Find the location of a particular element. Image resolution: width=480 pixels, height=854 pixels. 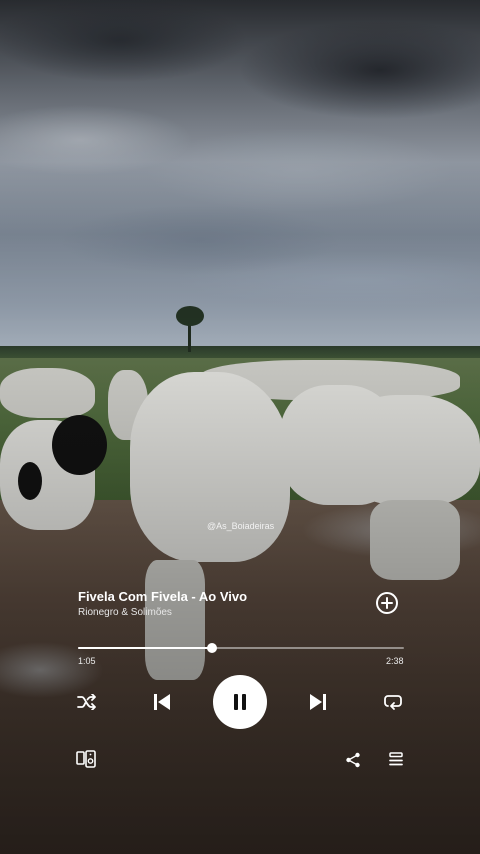

pause-button is located at coordinates (240, 702).